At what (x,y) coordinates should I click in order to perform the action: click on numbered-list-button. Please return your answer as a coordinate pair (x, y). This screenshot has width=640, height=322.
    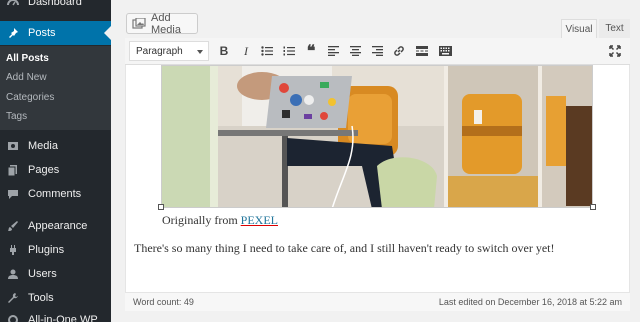
    Looking at the image, I should click on (289, 51).